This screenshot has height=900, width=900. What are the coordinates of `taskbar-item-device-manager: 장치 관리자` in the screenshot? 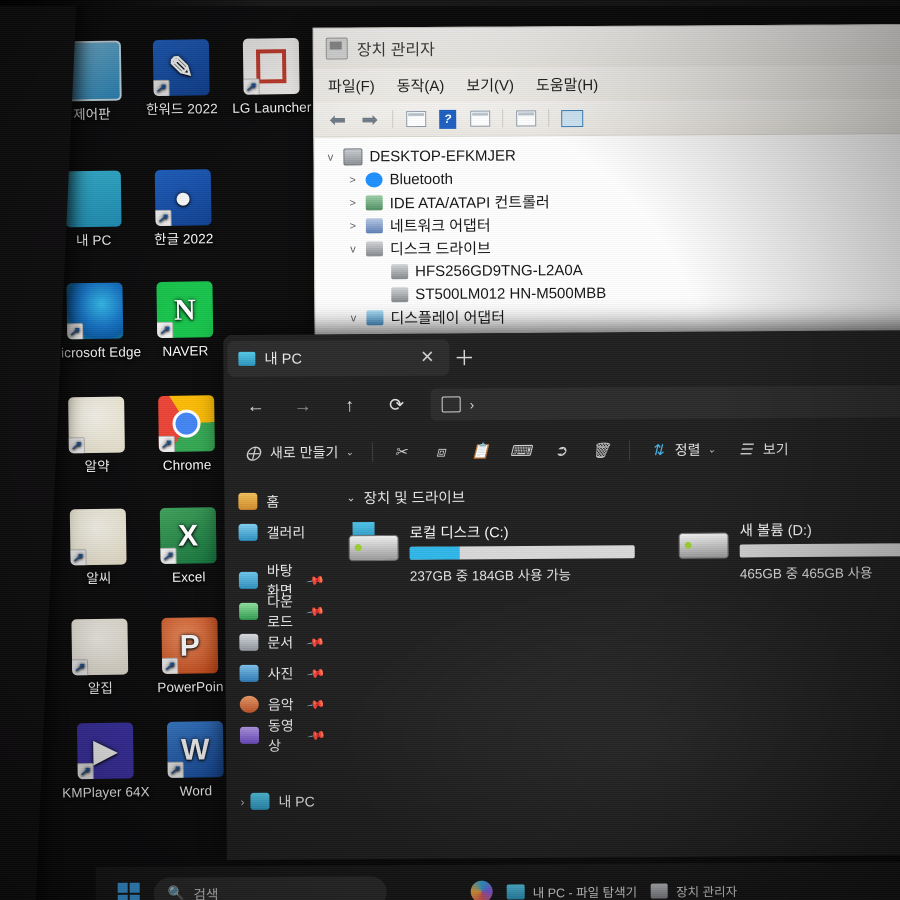 It's located at (694, 890).